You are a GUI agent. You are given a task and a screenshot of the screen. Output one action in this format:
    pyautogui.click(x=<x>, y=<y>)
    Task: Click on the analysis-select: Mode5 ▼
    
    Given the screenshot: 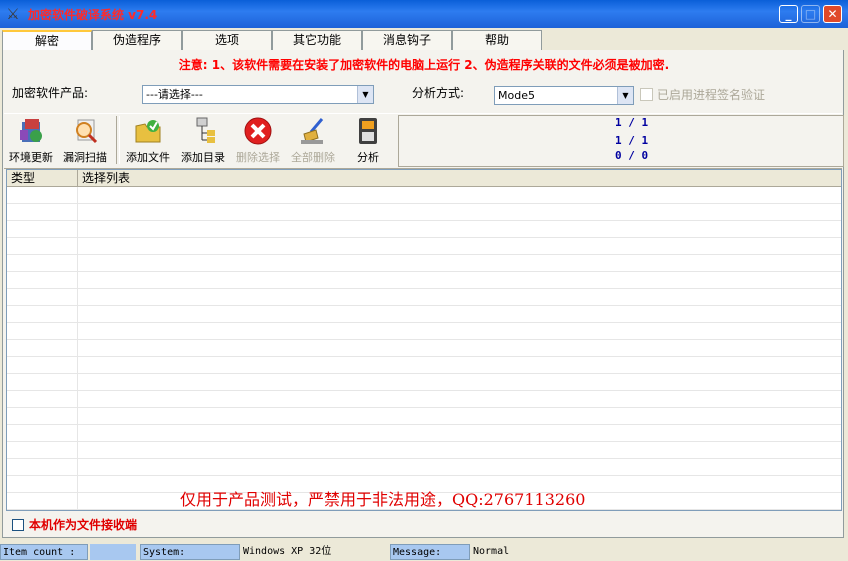 What is the action you would take?
    pyautogui.click(x=564, y=95)
    